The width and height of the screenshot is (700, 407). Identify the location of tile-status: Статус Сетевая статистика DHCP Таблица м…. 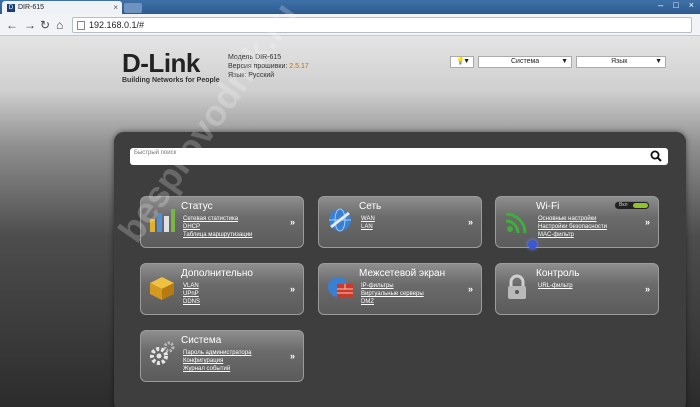
(222, 222).